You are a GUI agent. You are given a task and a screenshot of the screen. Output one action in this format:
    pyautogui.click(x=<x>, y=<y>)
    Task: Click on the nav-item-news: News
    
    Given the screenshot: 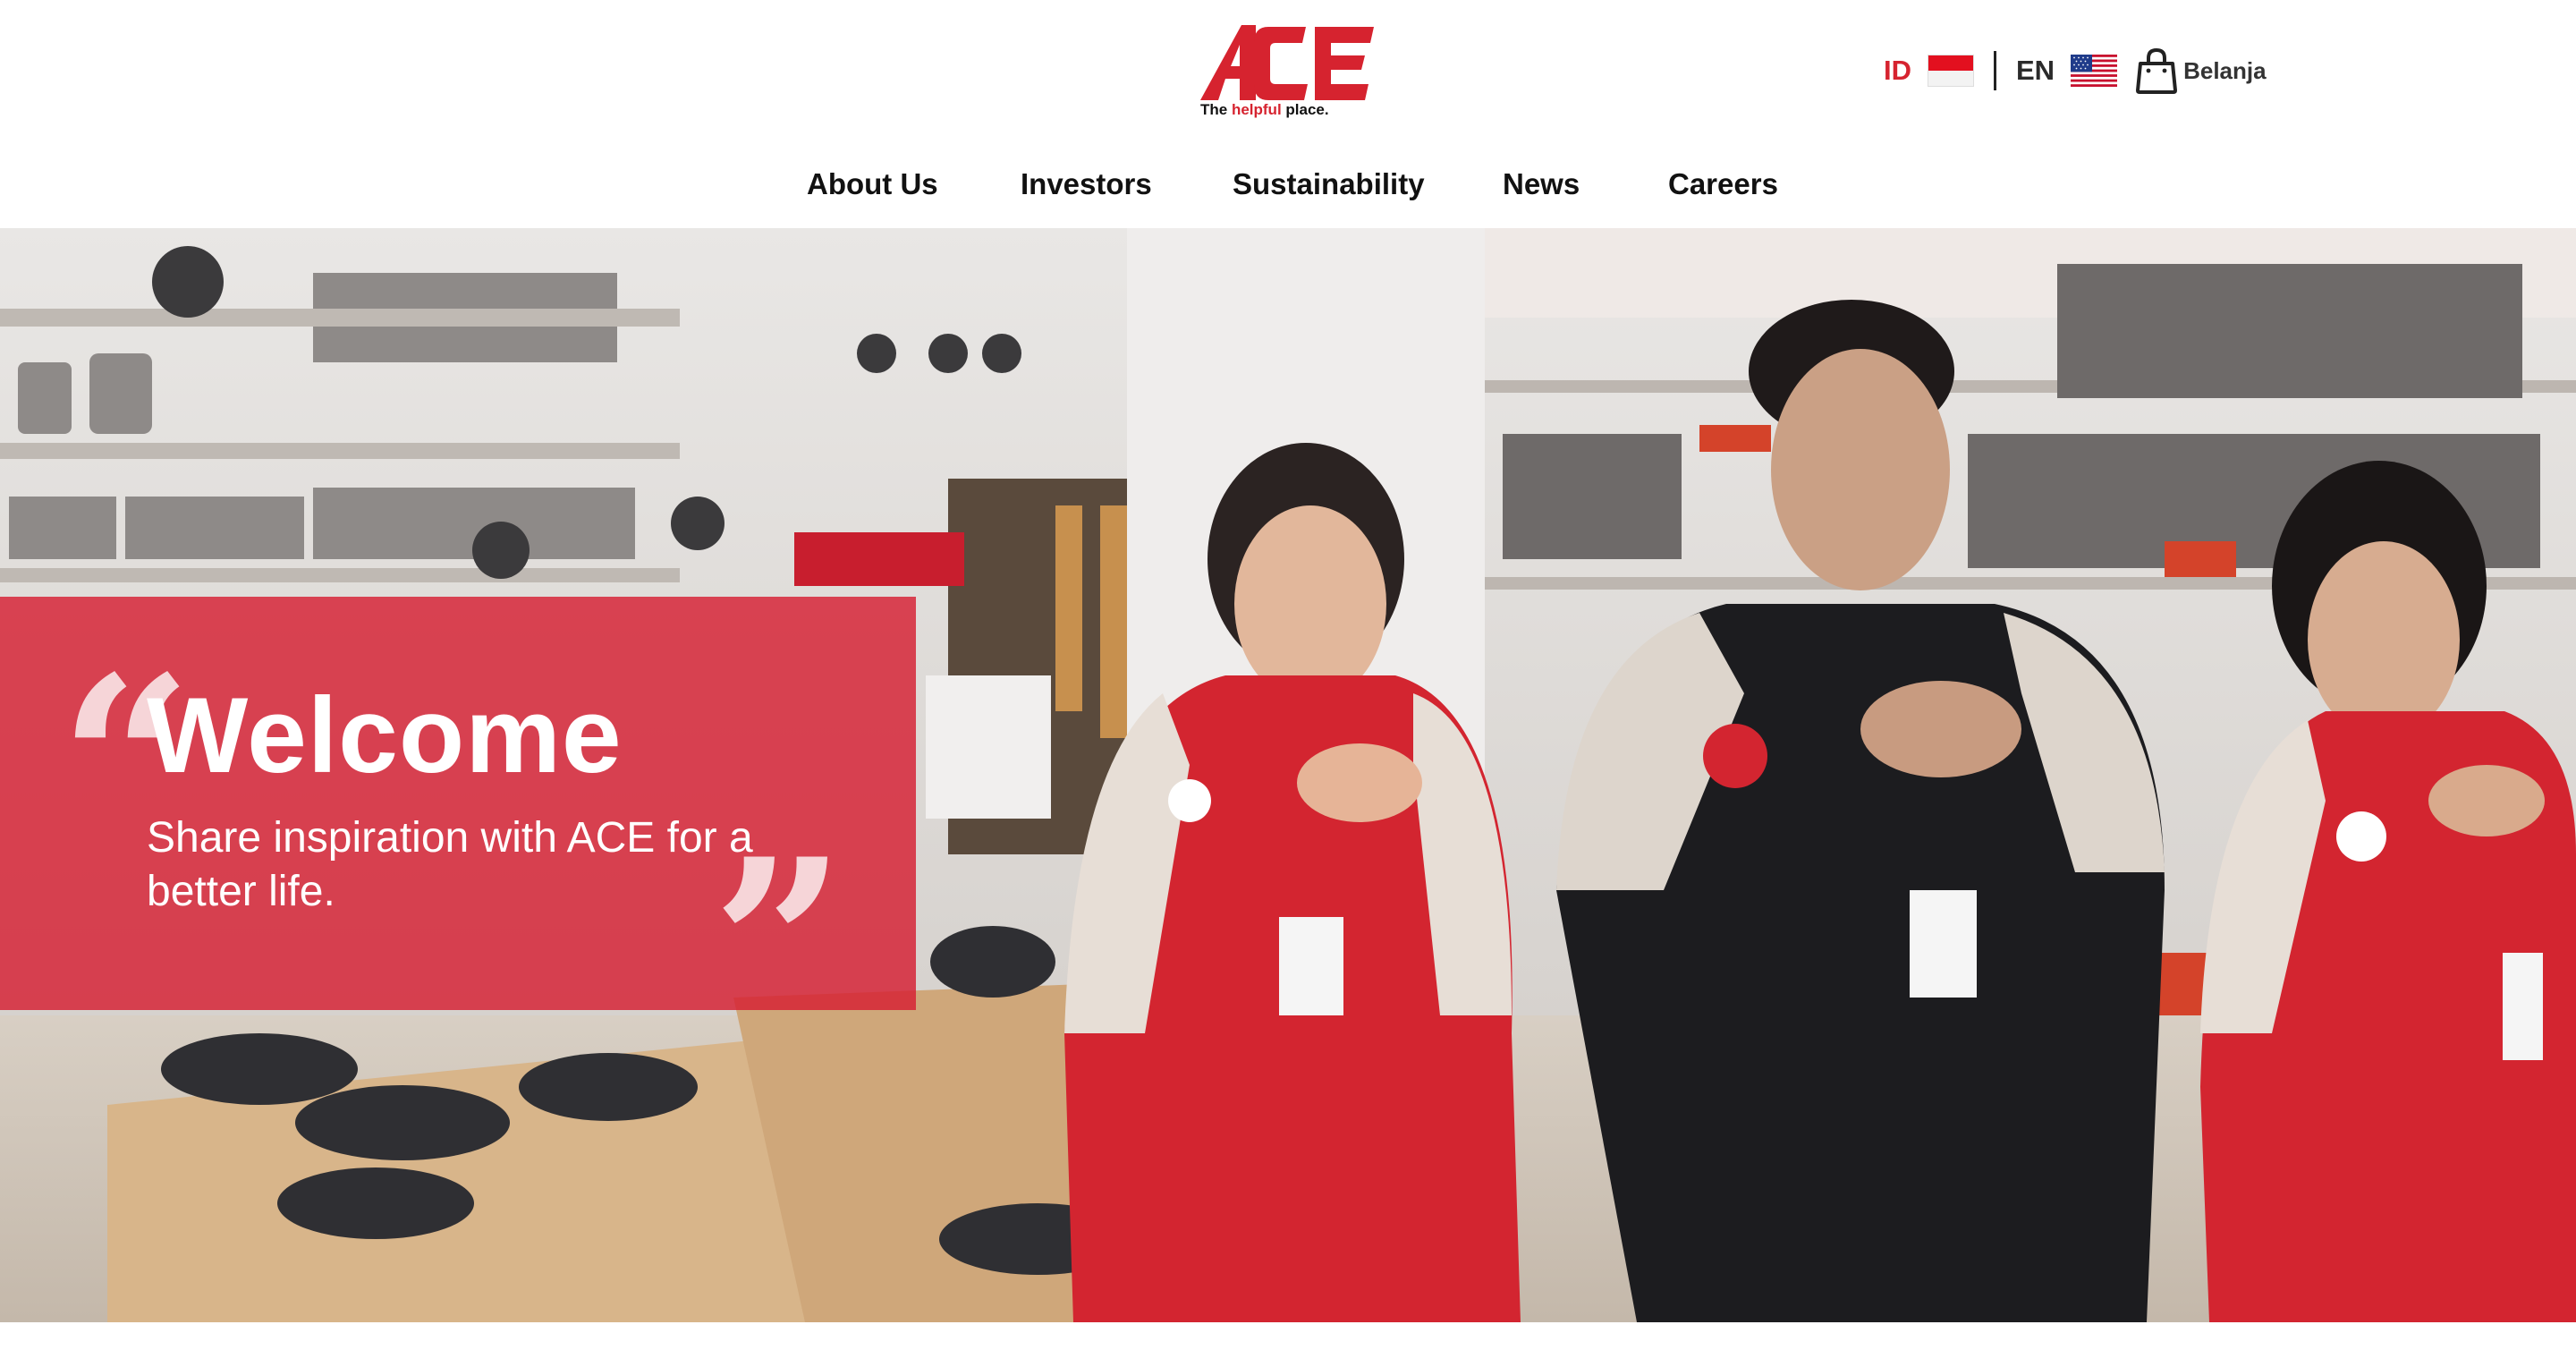 What is the action you would take?
    pyautogui.click(x=1541, y=184)
    